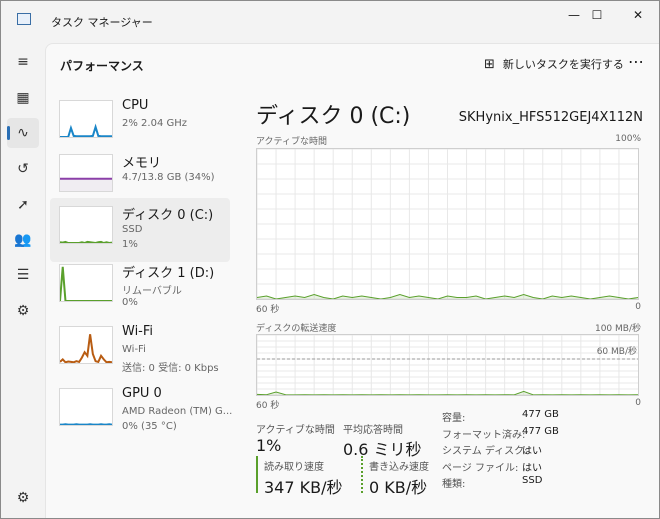 The width and height of the screenshot is (660, 519). I want to click on sidebar-item-detail: 2% 2.04 GHz, so click(155, 123).